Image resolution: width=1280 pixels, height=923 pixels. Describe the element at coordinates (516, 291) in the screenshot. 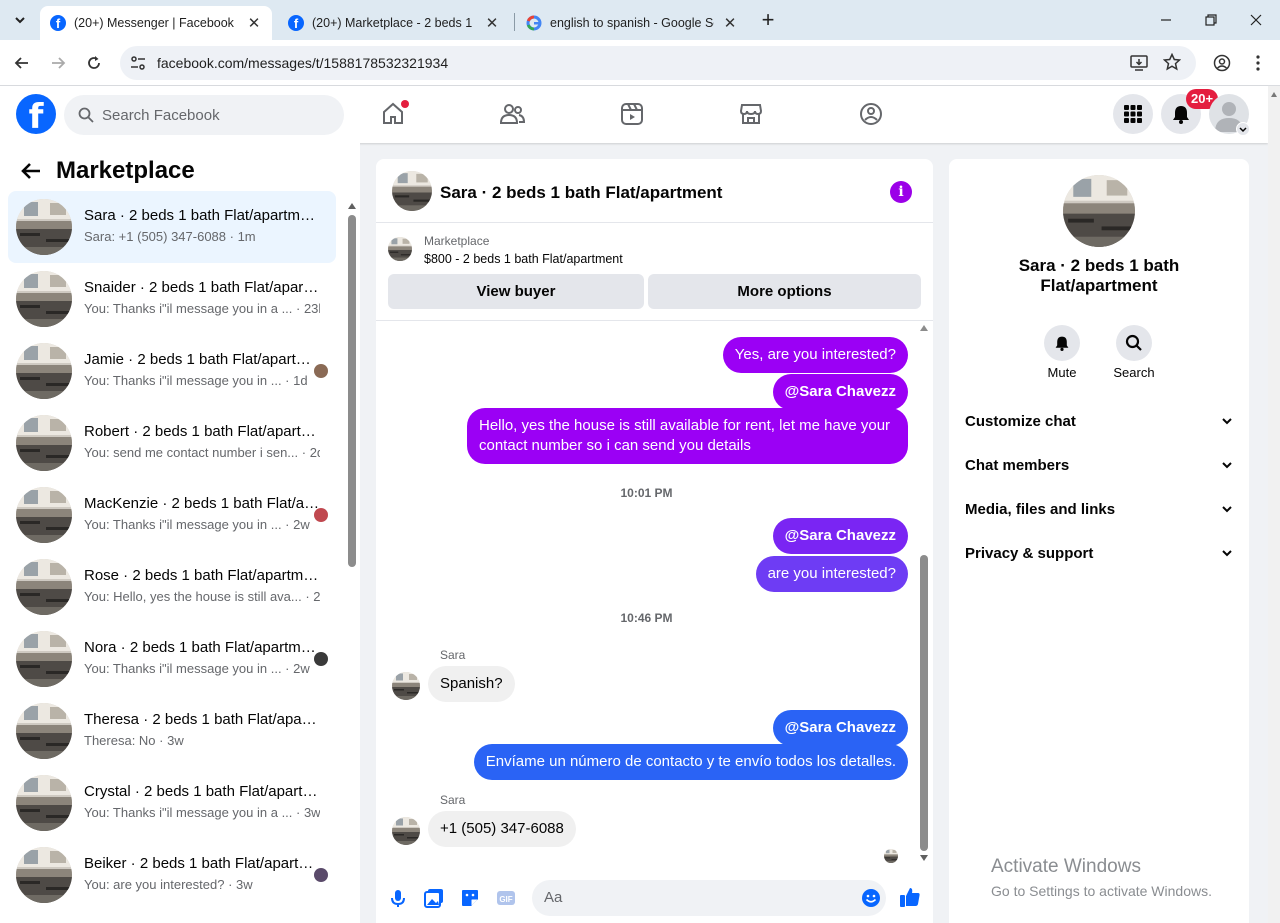

I see `view-buyer-button: View buyer` at that location.